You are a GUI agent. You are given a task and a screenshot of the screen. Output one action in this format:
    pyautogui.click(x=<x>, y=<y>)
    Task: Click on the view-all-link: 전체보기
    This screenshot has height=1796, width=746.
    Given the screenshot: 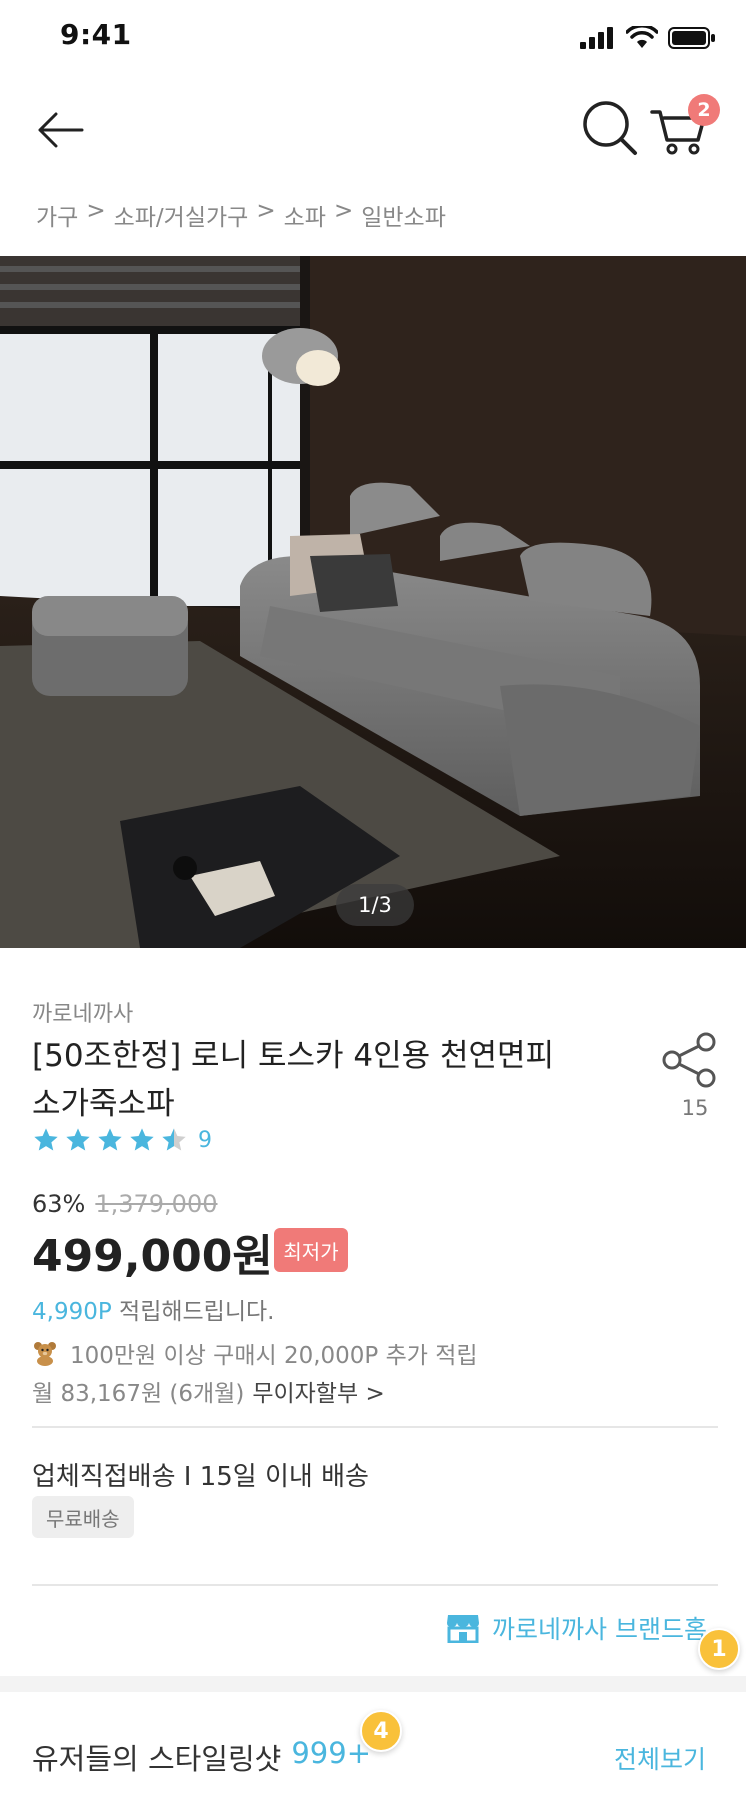 What is the action you would take?
    pyautogui.click(x=660, y=1758)
    